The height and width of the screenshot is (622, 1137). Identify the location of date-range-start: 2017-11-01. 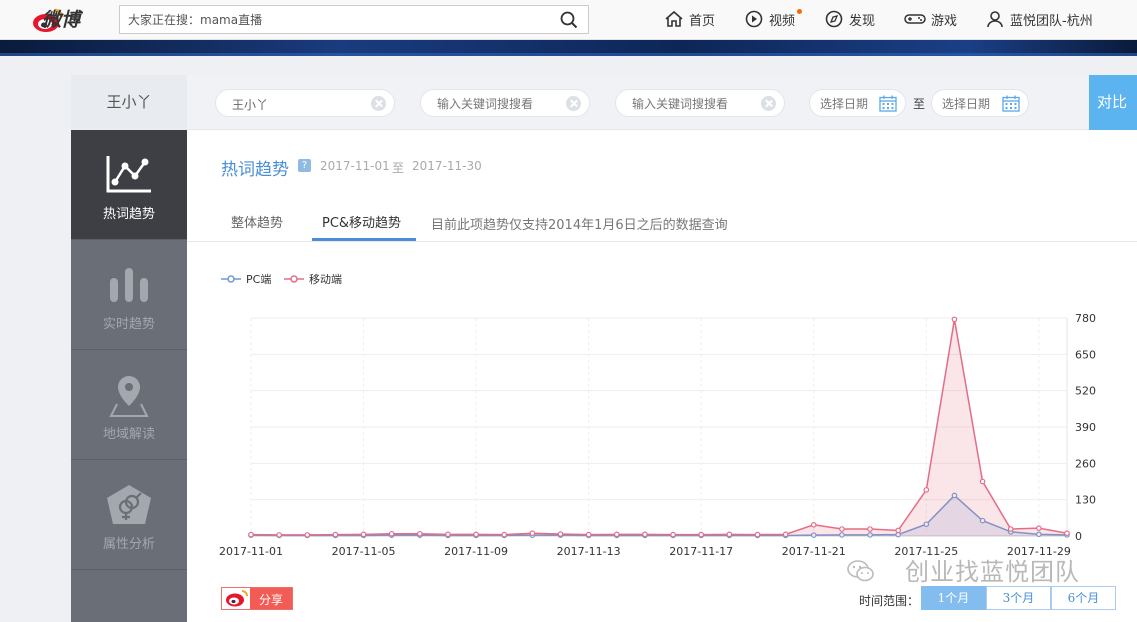
(355, 166).